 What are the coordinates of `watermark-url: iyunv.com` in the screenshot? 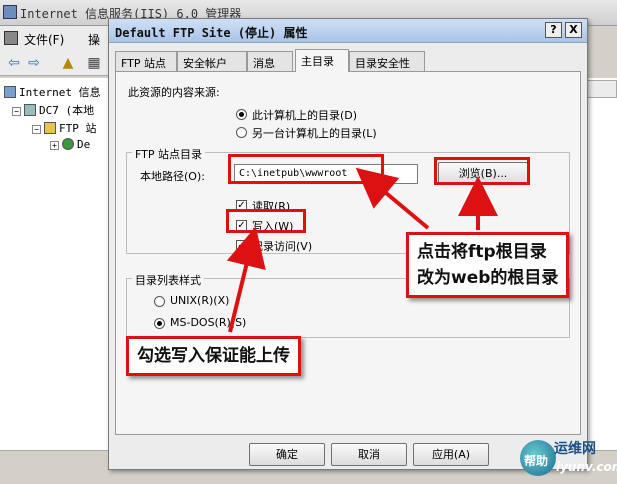 It's located at (586, 467).